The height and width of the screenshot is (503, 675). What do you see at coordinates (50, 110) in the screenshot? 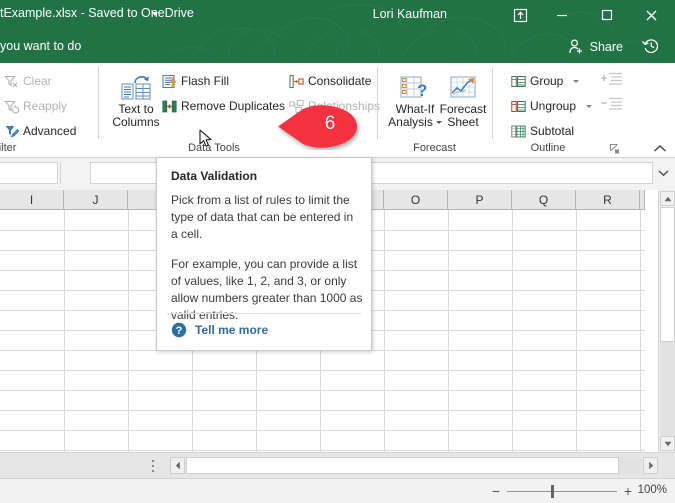
I see `ribbon-group-filter: Clear Reapply Advanced lter` at bounding box center [50, 110].